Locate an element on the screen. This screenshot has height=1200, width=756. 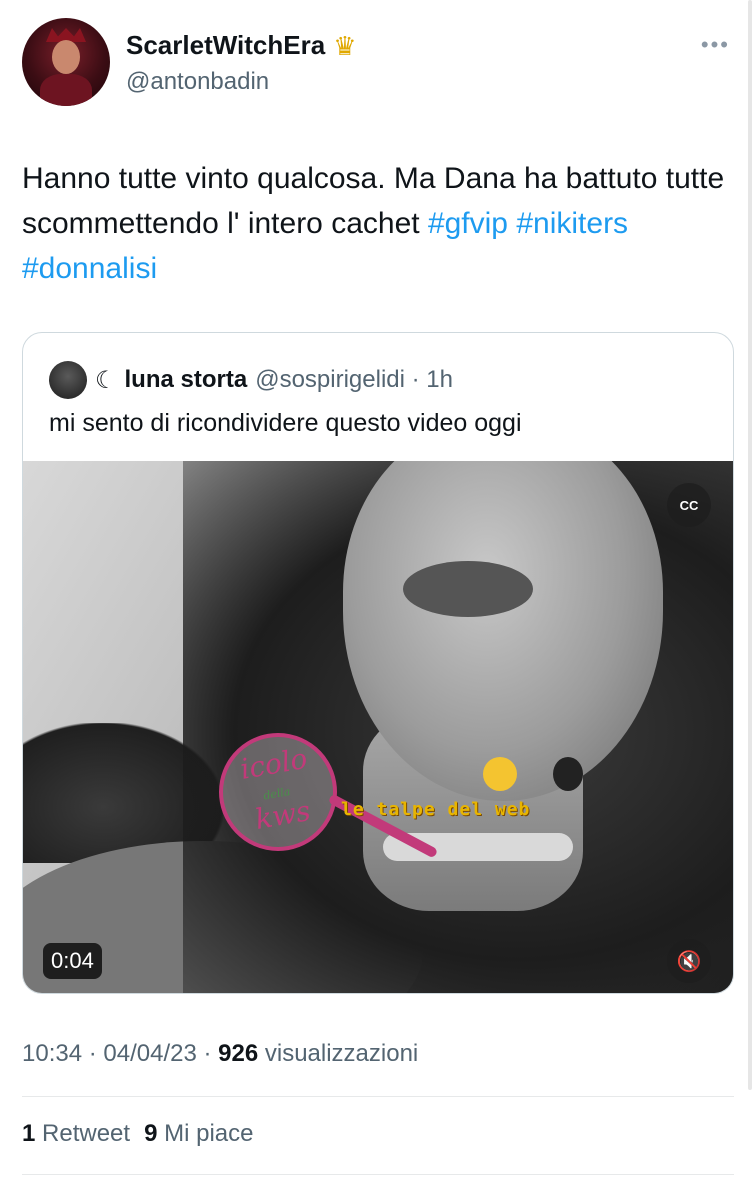
watermark-text-3: kws is located at coordinates (282, 815).